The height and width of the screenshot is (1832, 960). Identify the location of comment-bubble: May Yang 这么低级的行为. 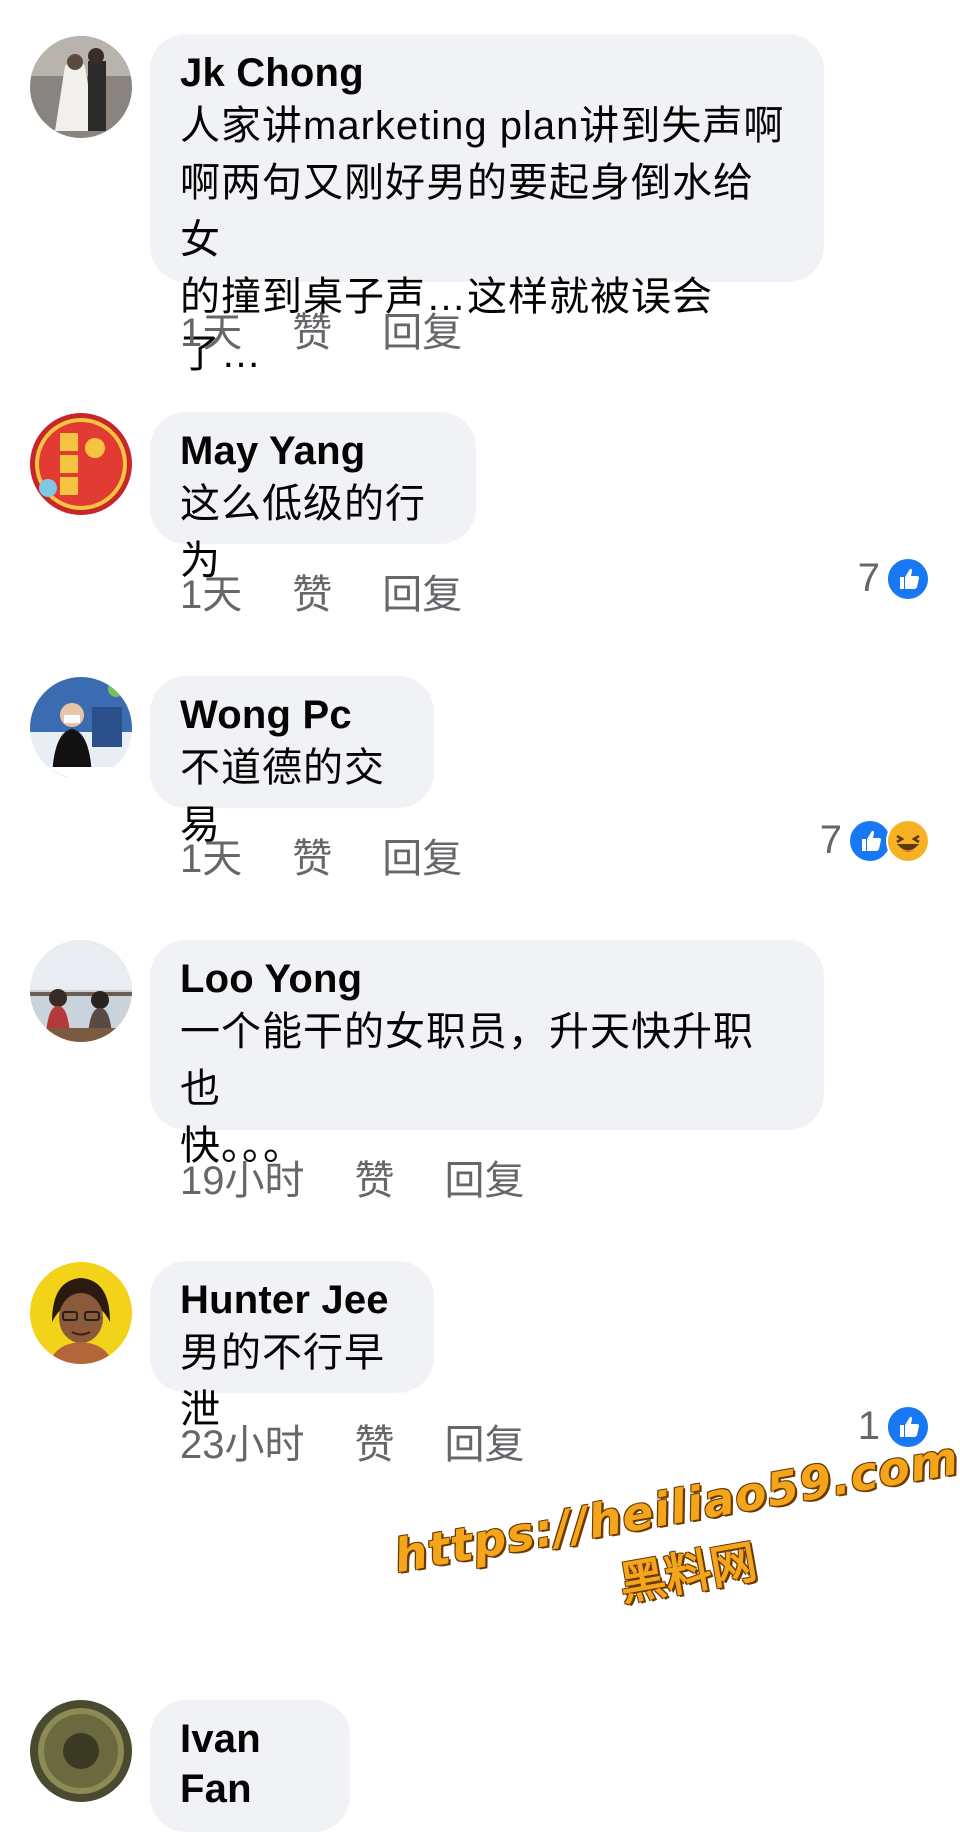
(313, 497).